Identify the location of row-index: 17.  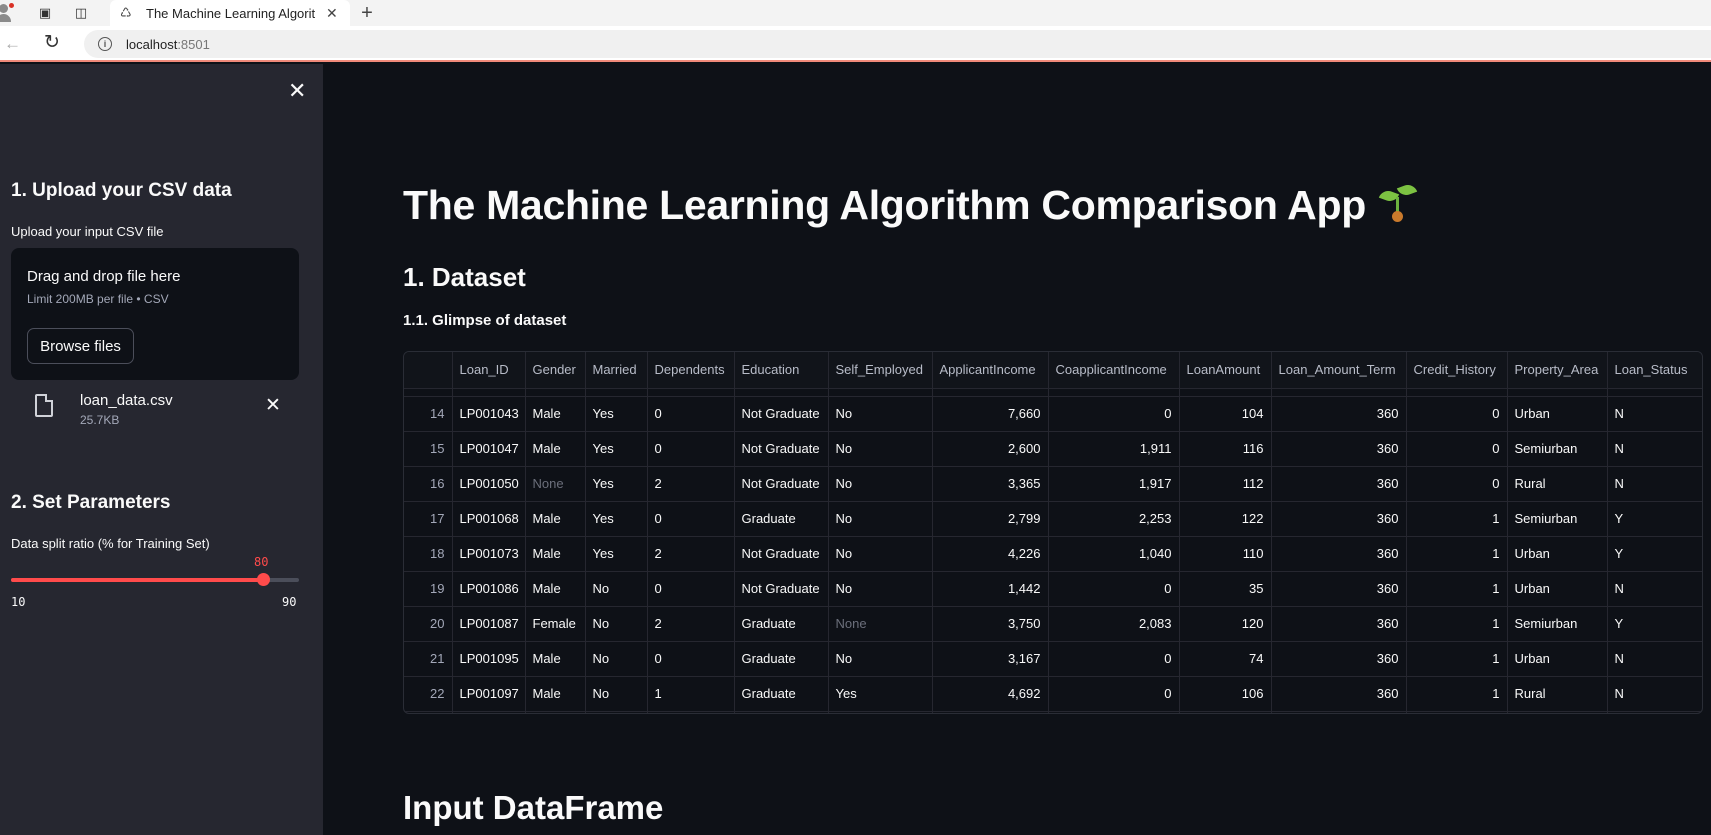
(428, 519).